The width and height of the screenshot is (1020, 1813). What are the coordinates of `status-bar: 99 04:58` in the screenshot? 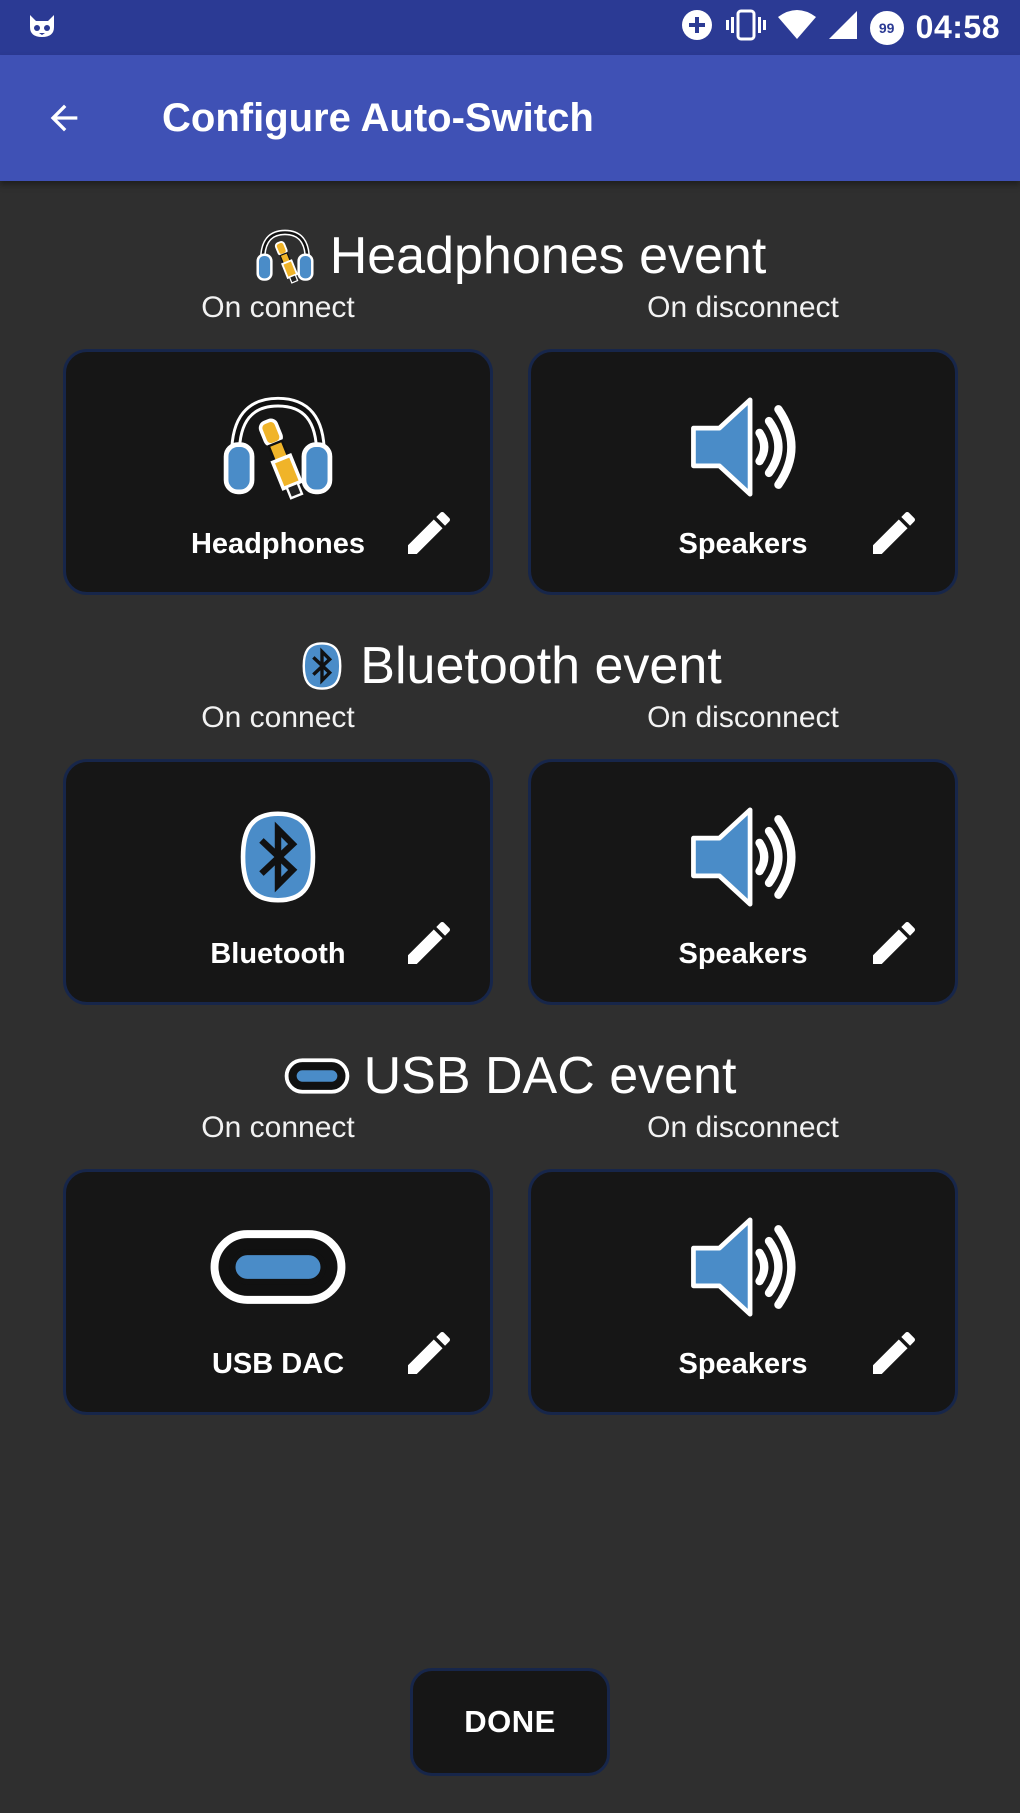 It's located at (510, 27).